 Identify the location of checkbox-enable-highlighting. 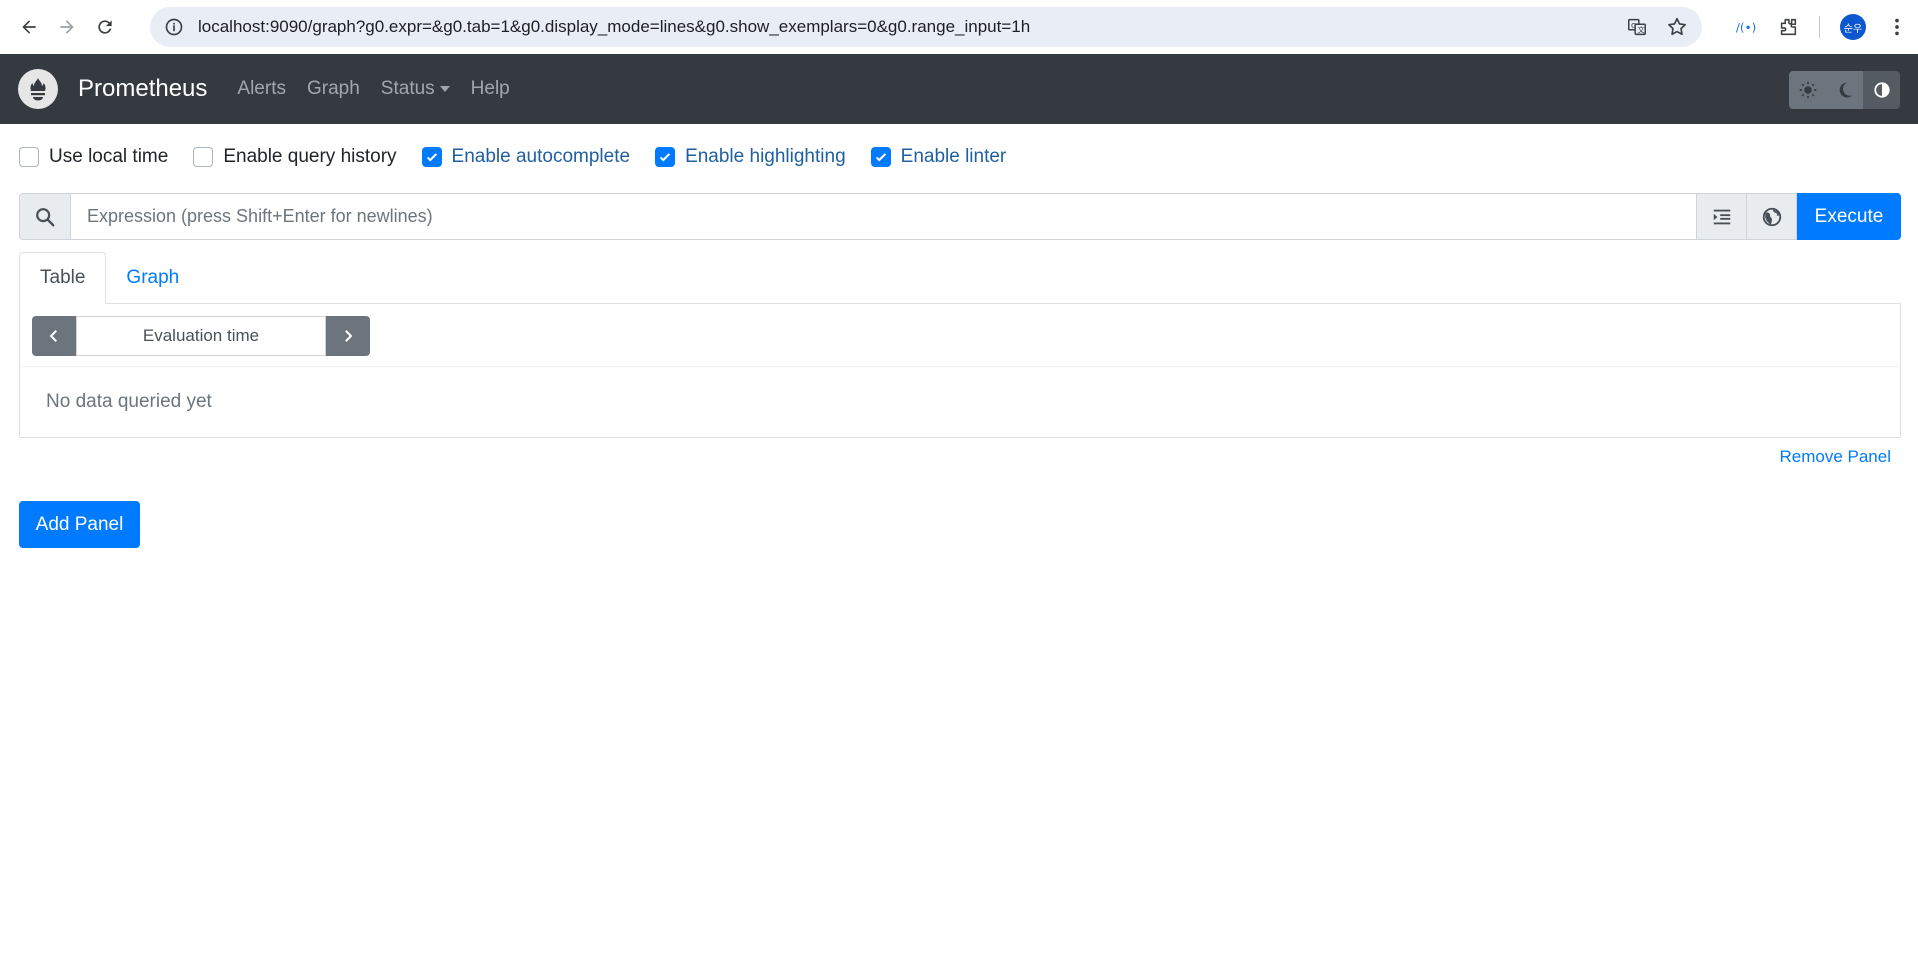
(665, 157).